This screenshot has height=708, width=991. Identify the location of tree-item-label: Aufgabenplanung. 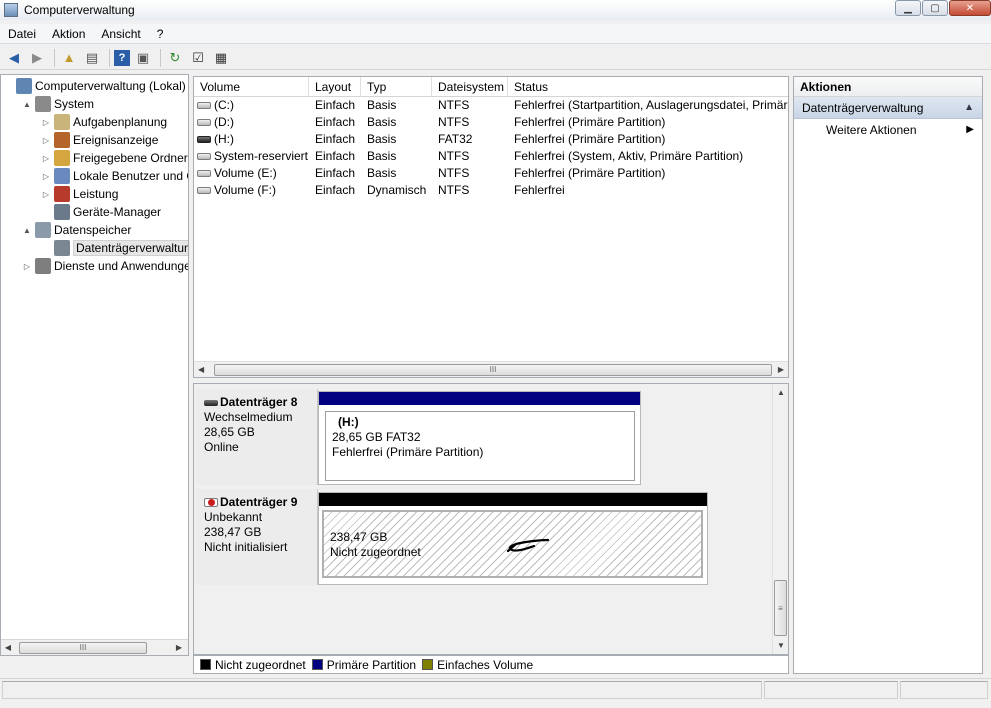
(120, 122).